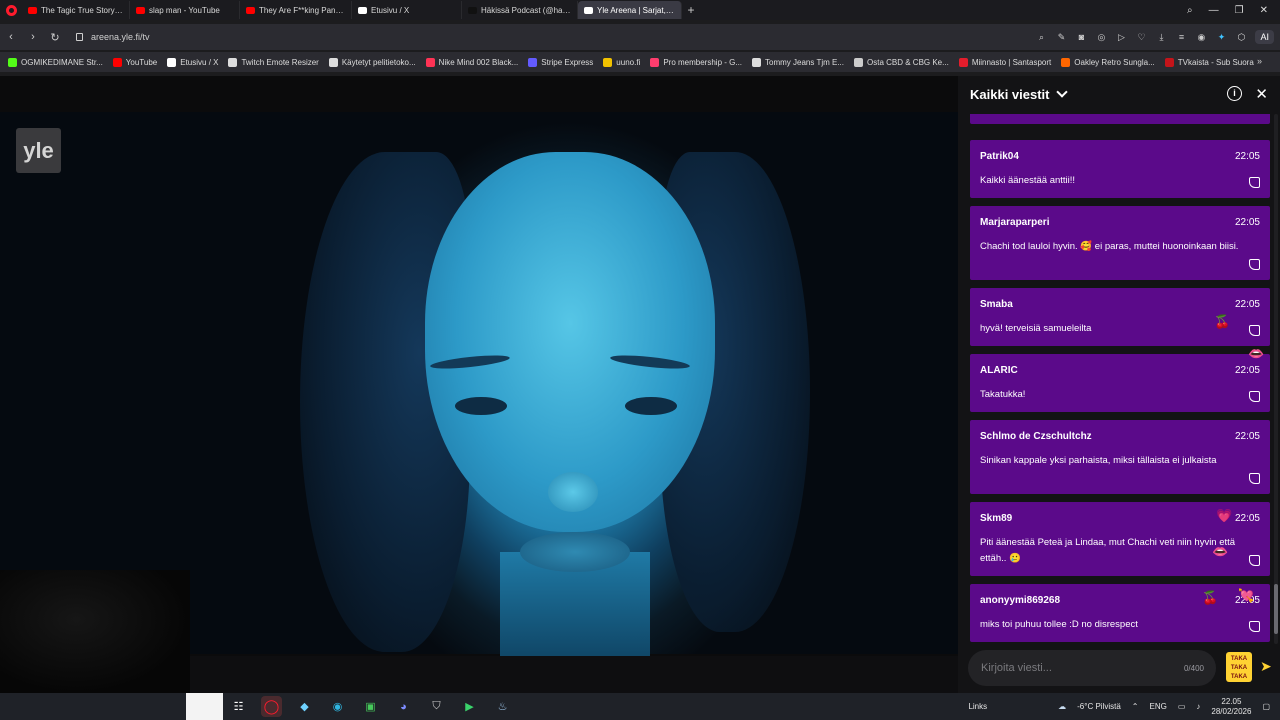 The image size is (1280, 720). What do you see at coordinates (1182, 706) in the screenshot?
I see `network-icon: ▭` at bounding box center [1182, 706].